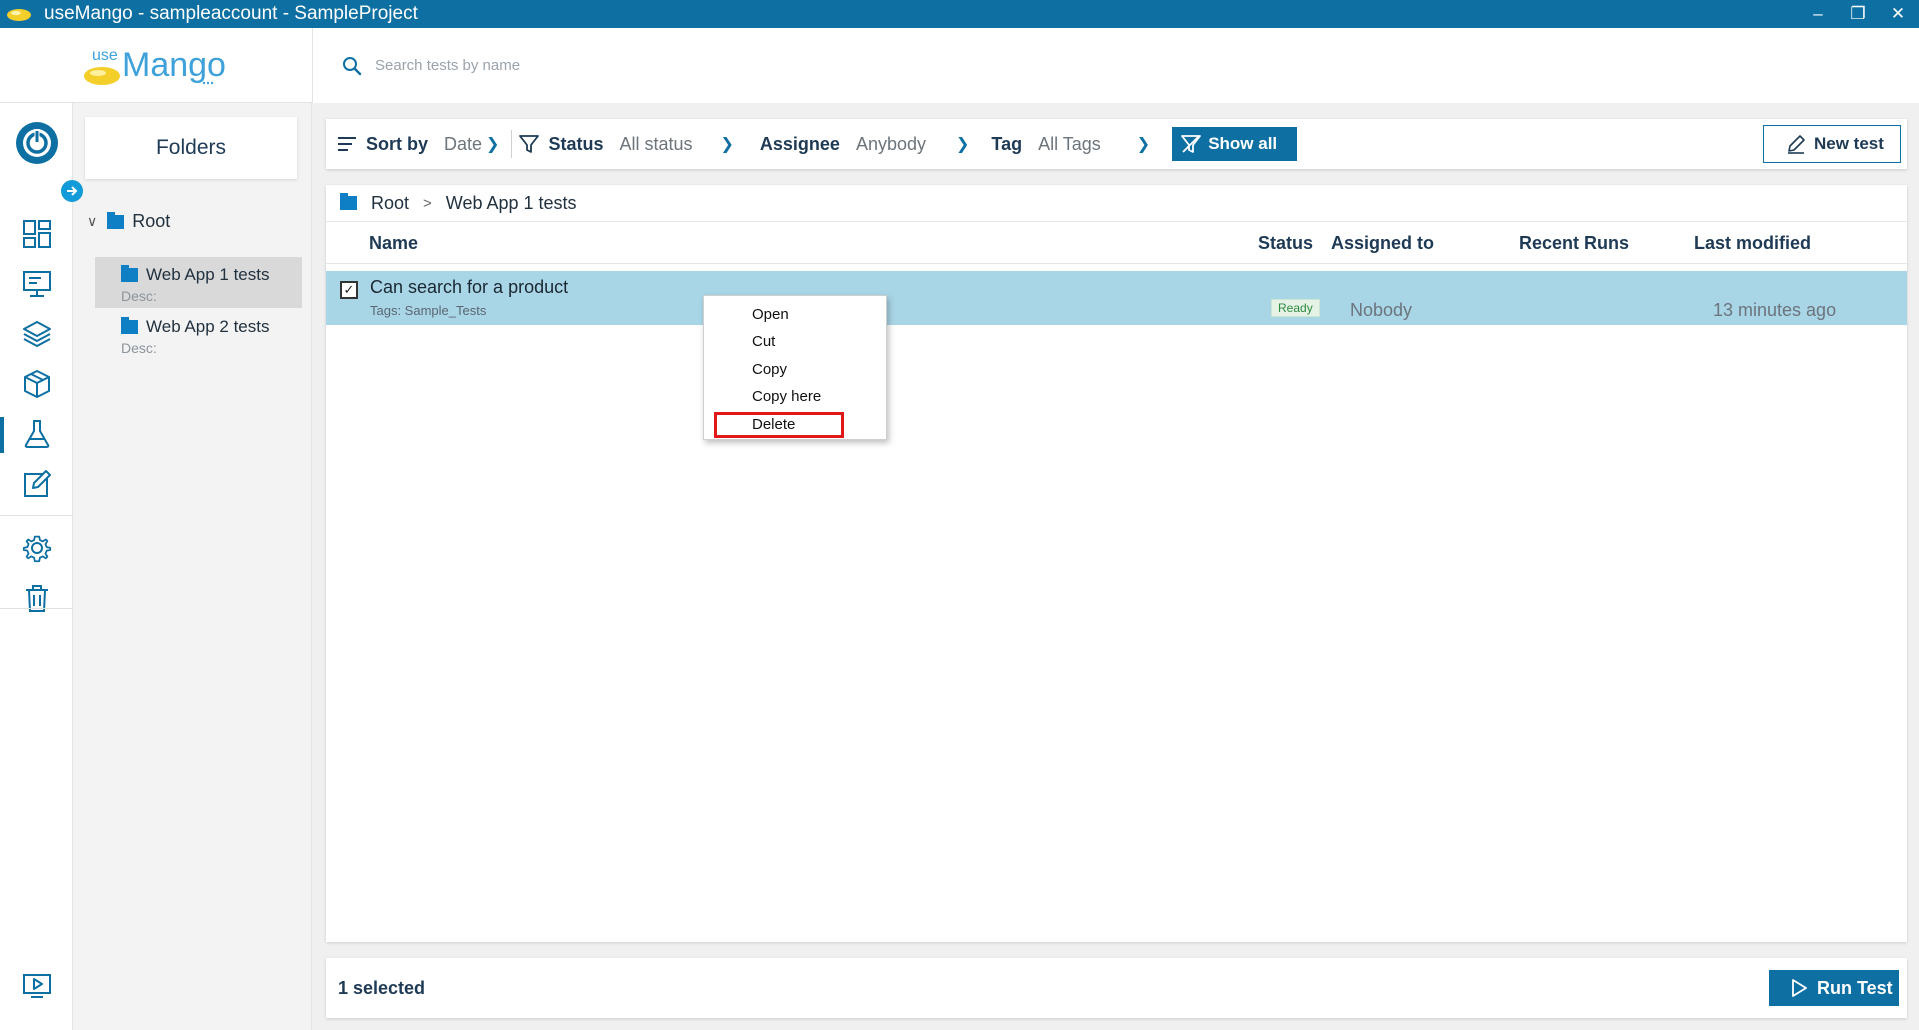  I want to click on tag-select: All Tags, so click(1069, 144).